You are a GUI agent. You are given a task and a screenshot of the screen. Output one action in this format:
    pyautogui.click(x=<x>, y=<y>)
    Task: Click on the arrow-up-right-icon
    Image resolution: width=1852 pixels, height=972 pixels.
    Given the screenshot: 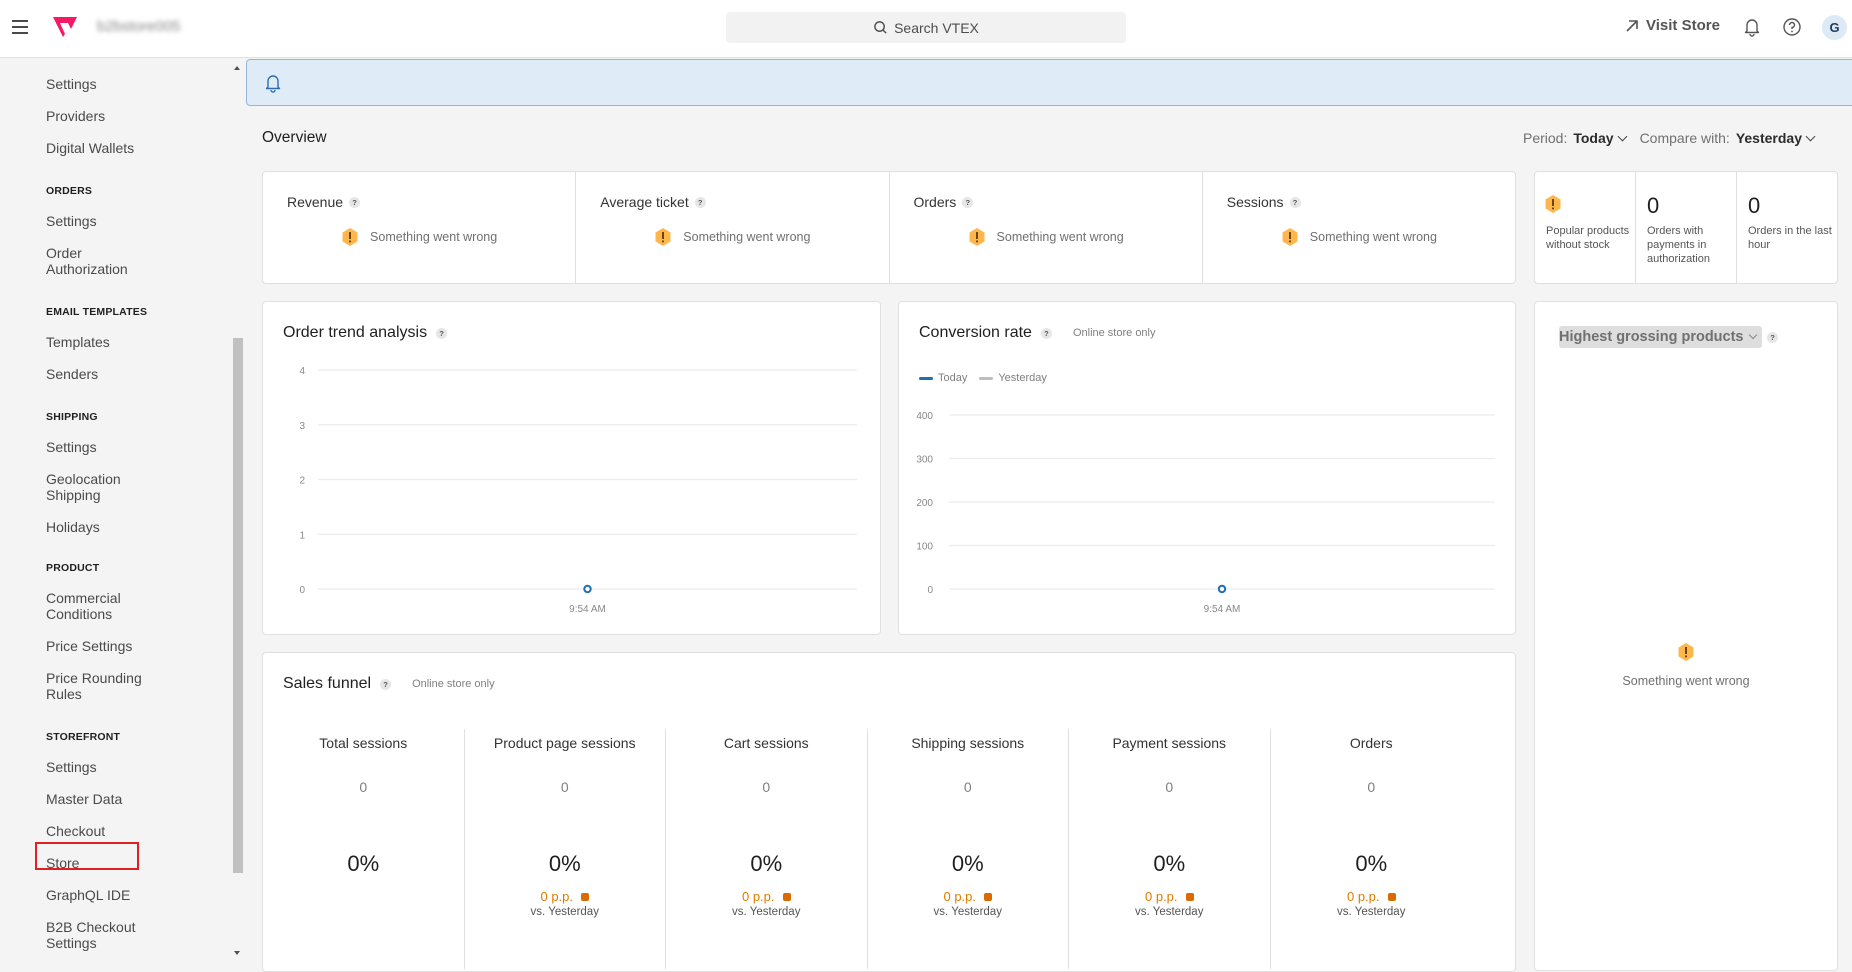 What is the action you would take?
    pyautogui.click(x=1632, y=25)
    